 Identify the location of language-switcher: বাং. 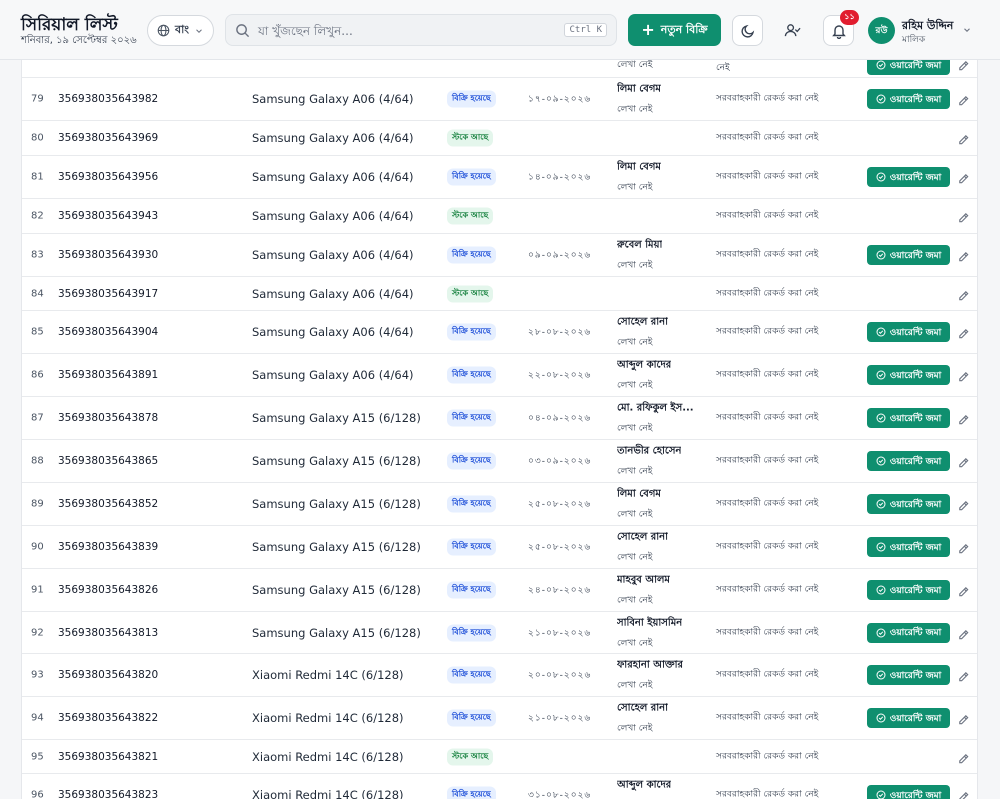
(180, 30).